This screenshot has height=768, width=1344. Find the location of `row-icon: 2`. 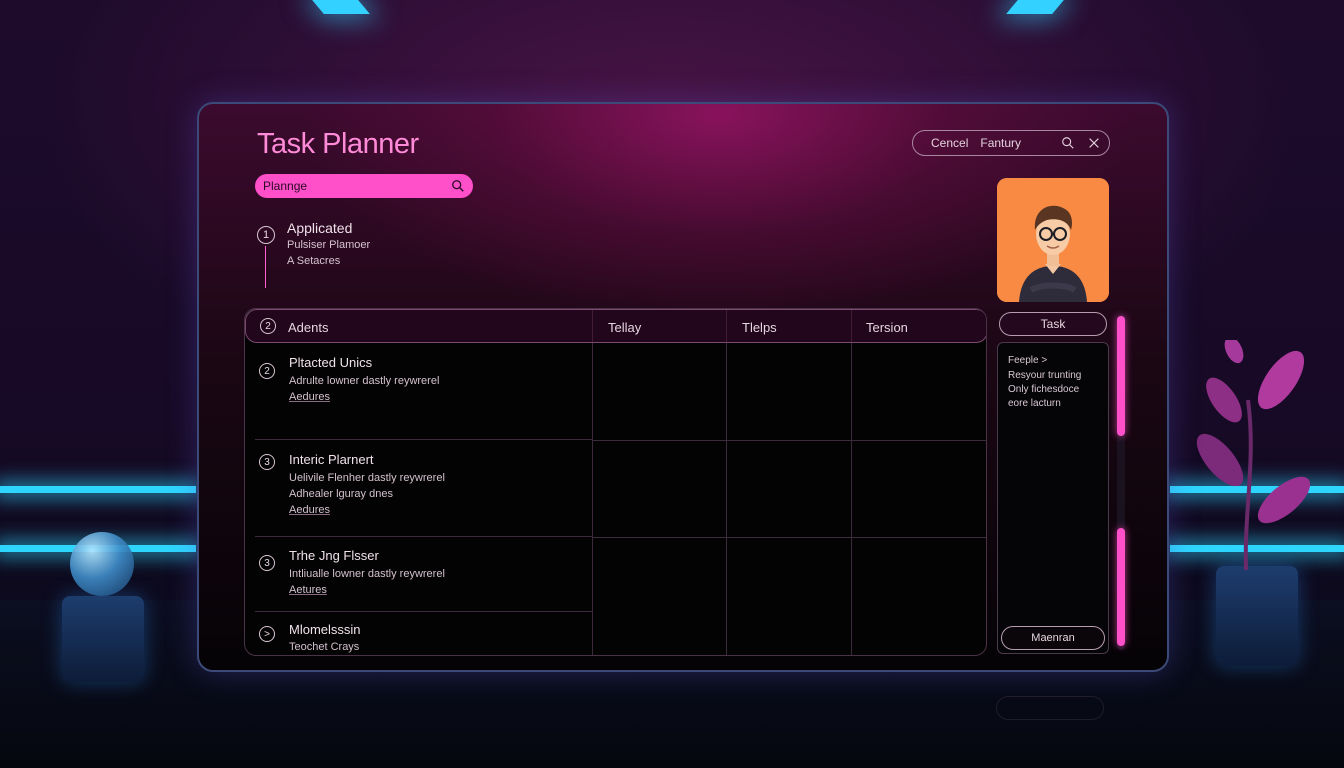

row-icon: 2 is located at coordinates (267, 371).